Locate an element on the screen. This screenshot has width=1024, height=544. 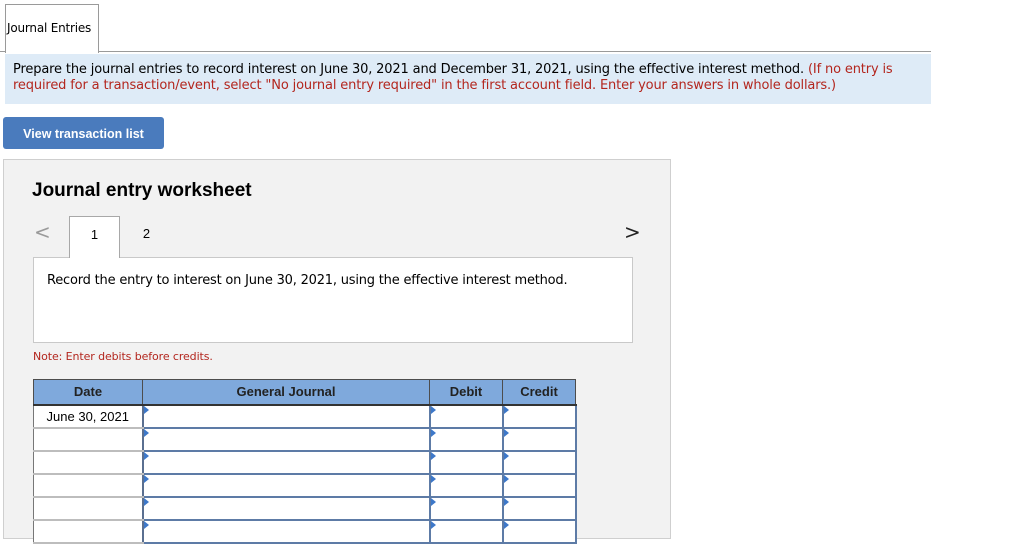
date-cell: June 30, 2021 is located at coordinates (88, 416).